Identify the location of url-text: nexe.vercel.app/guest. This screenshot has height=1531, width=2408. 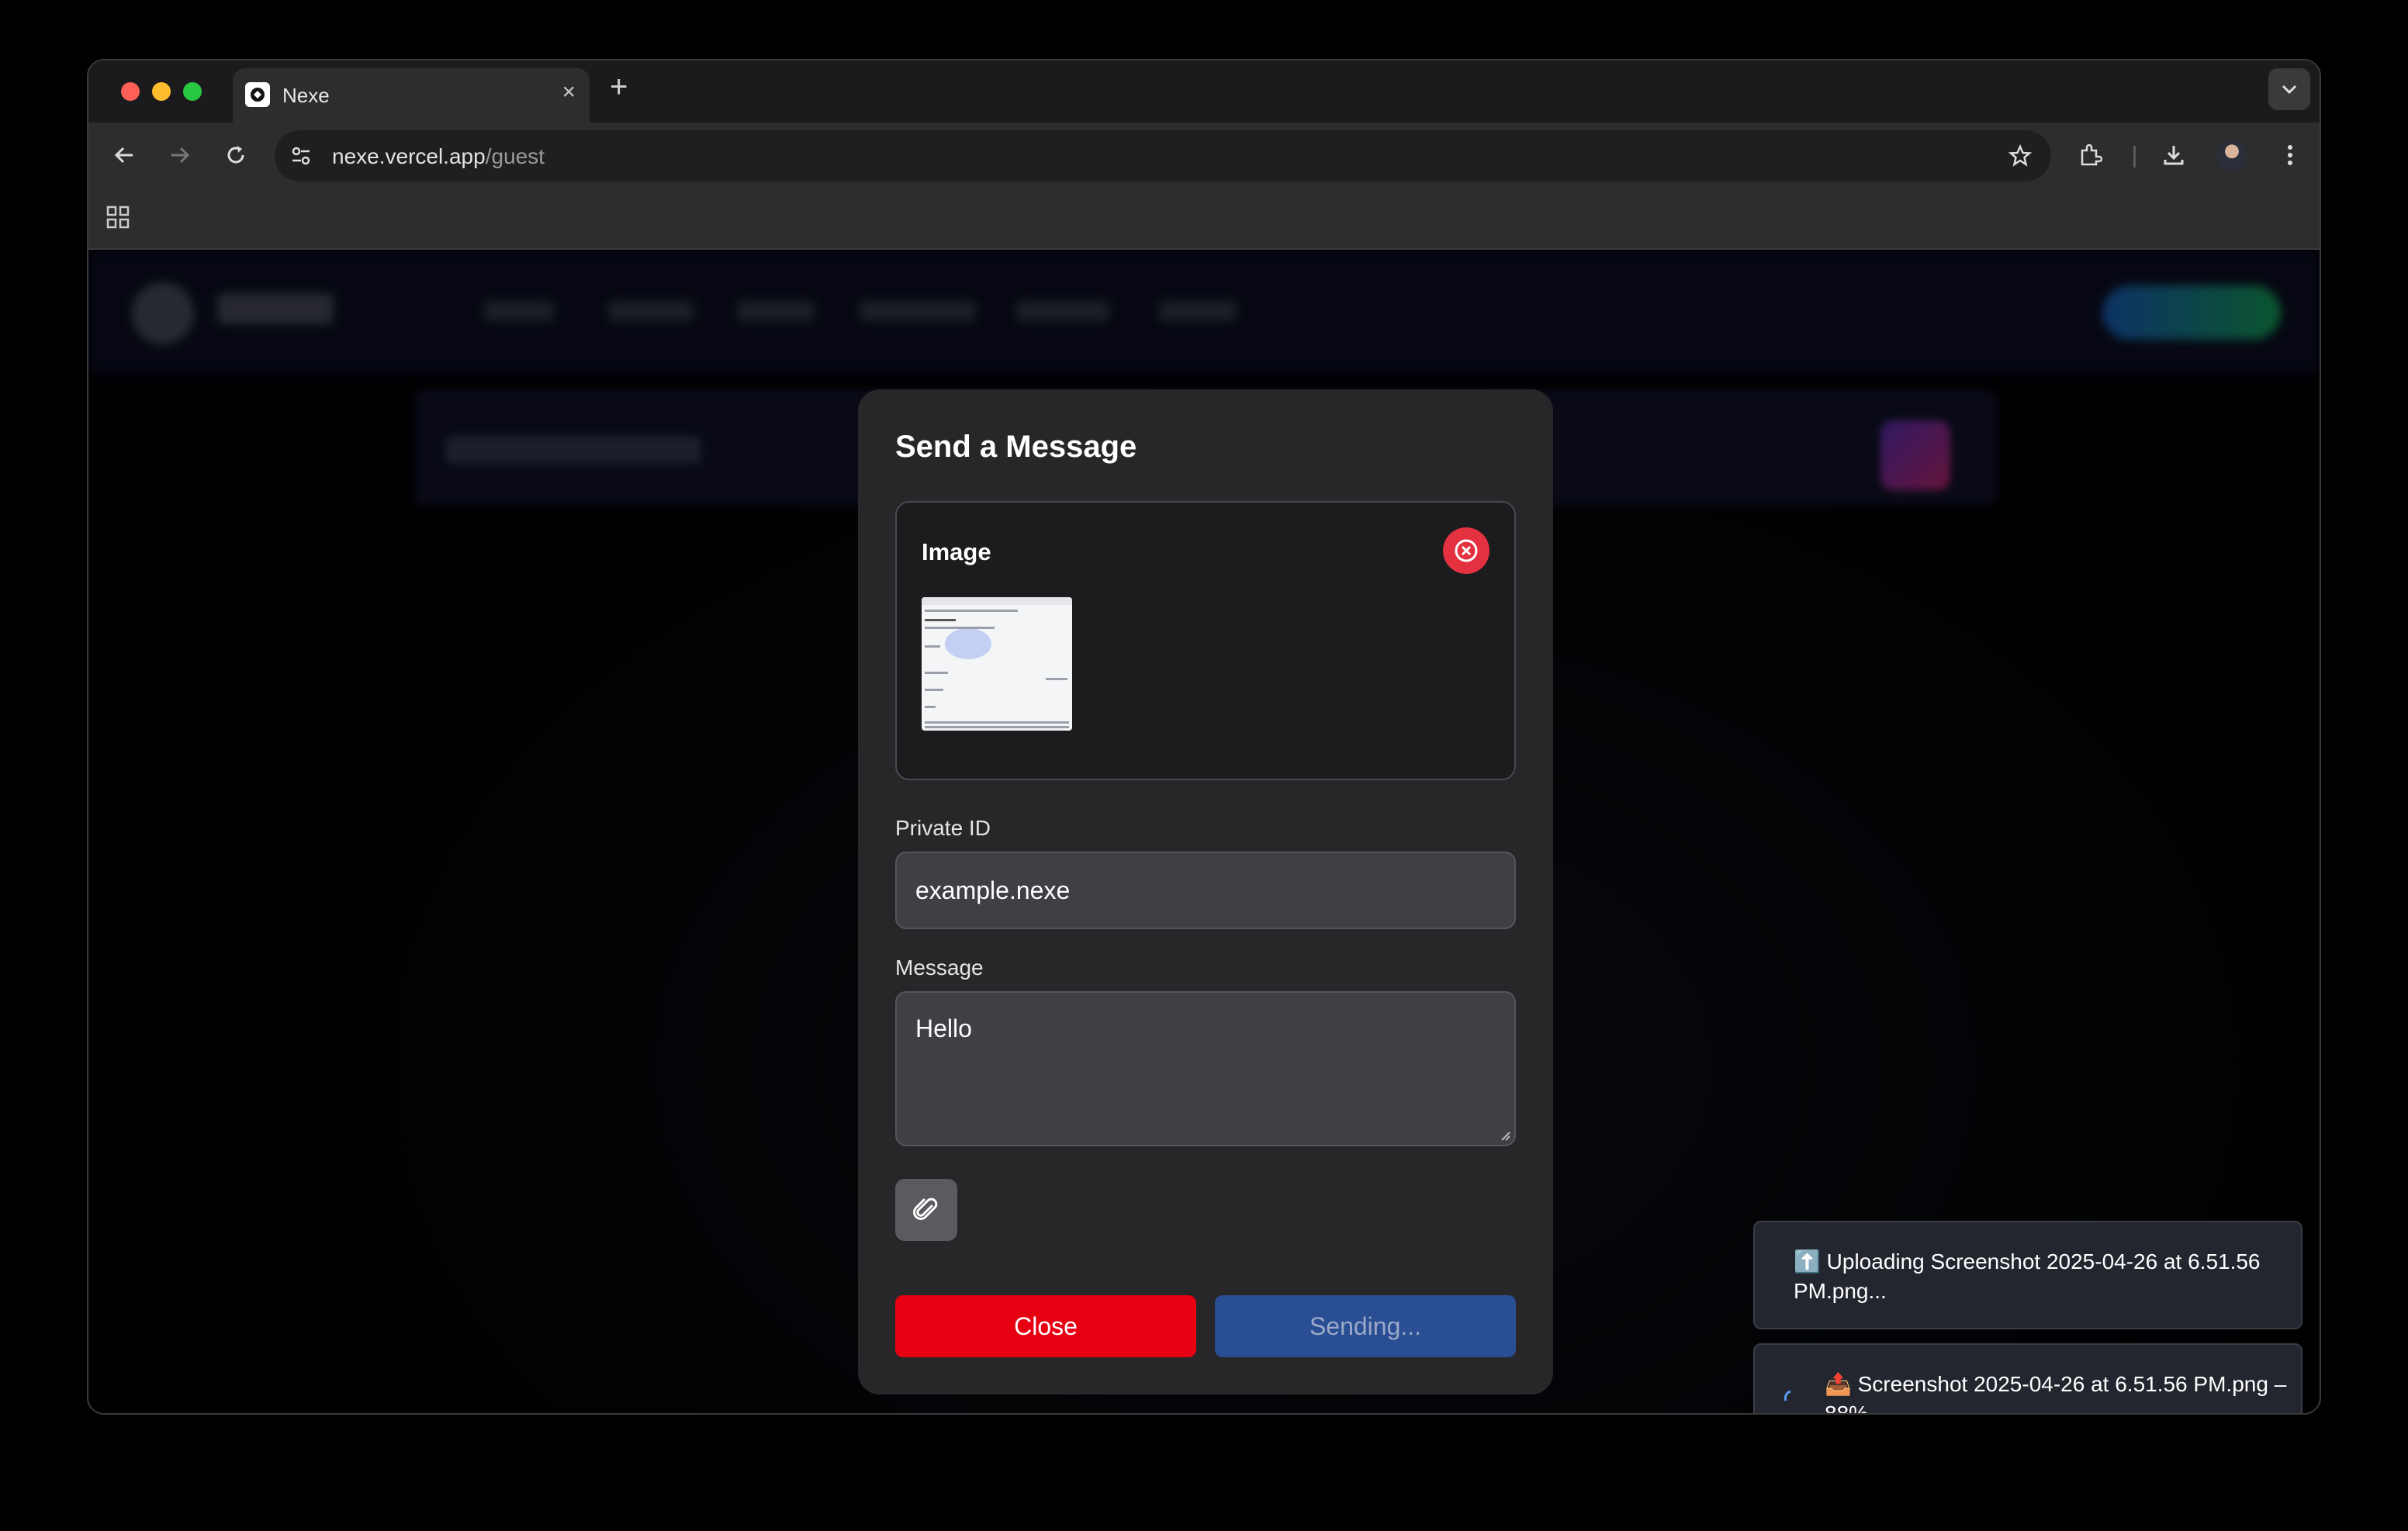
(439, 156).